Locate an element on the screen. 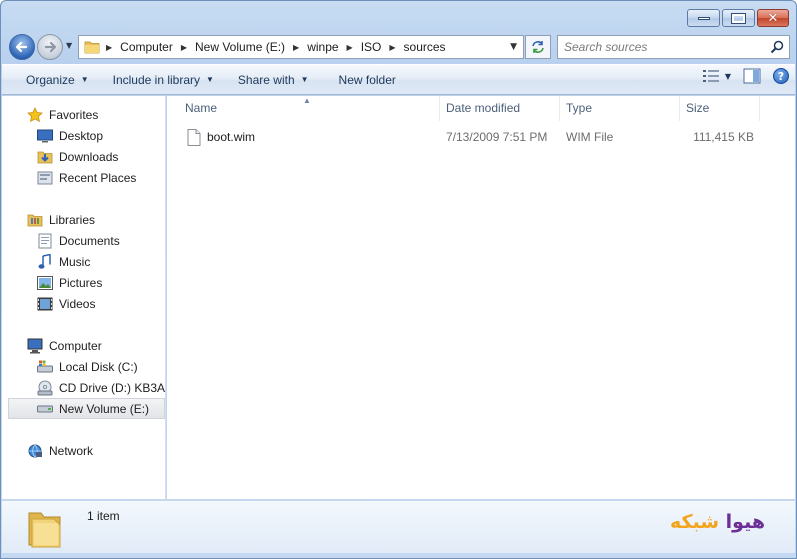 The width and height of the screenshot is (797, 559). new-folder-button: New folder is located at coordinates (367, 80).